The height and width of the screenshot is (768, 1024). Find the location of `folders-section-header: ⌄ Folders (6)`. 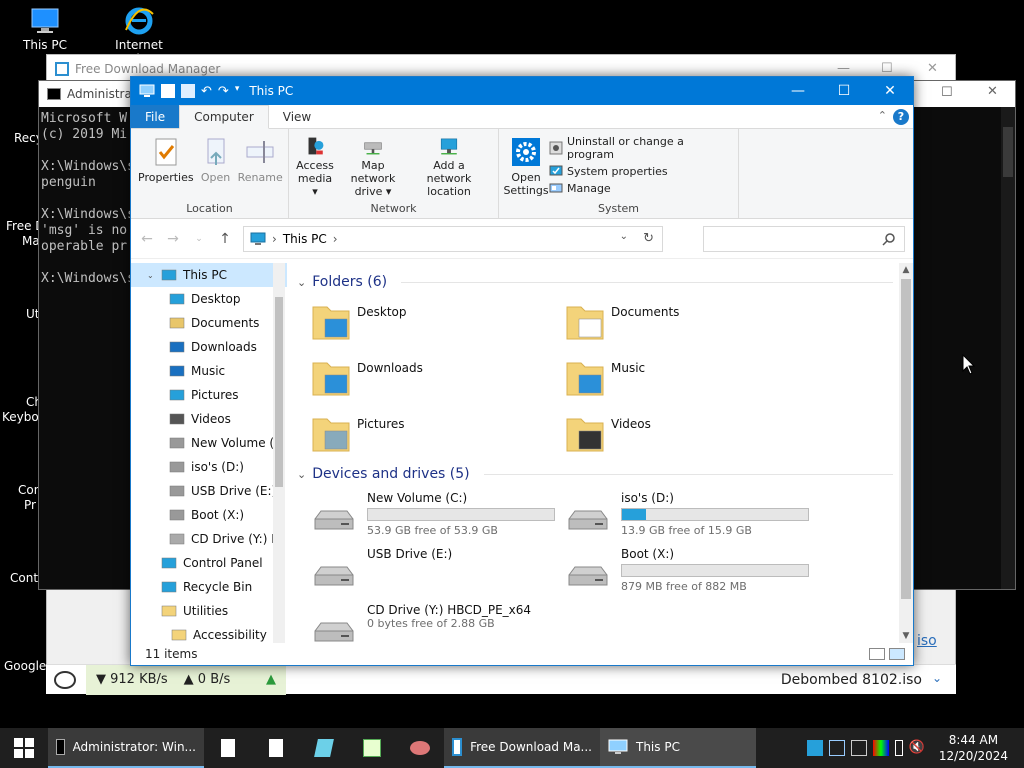

folders-section-header: ⌄ Folders (6) is located at coordinates (605, 282).